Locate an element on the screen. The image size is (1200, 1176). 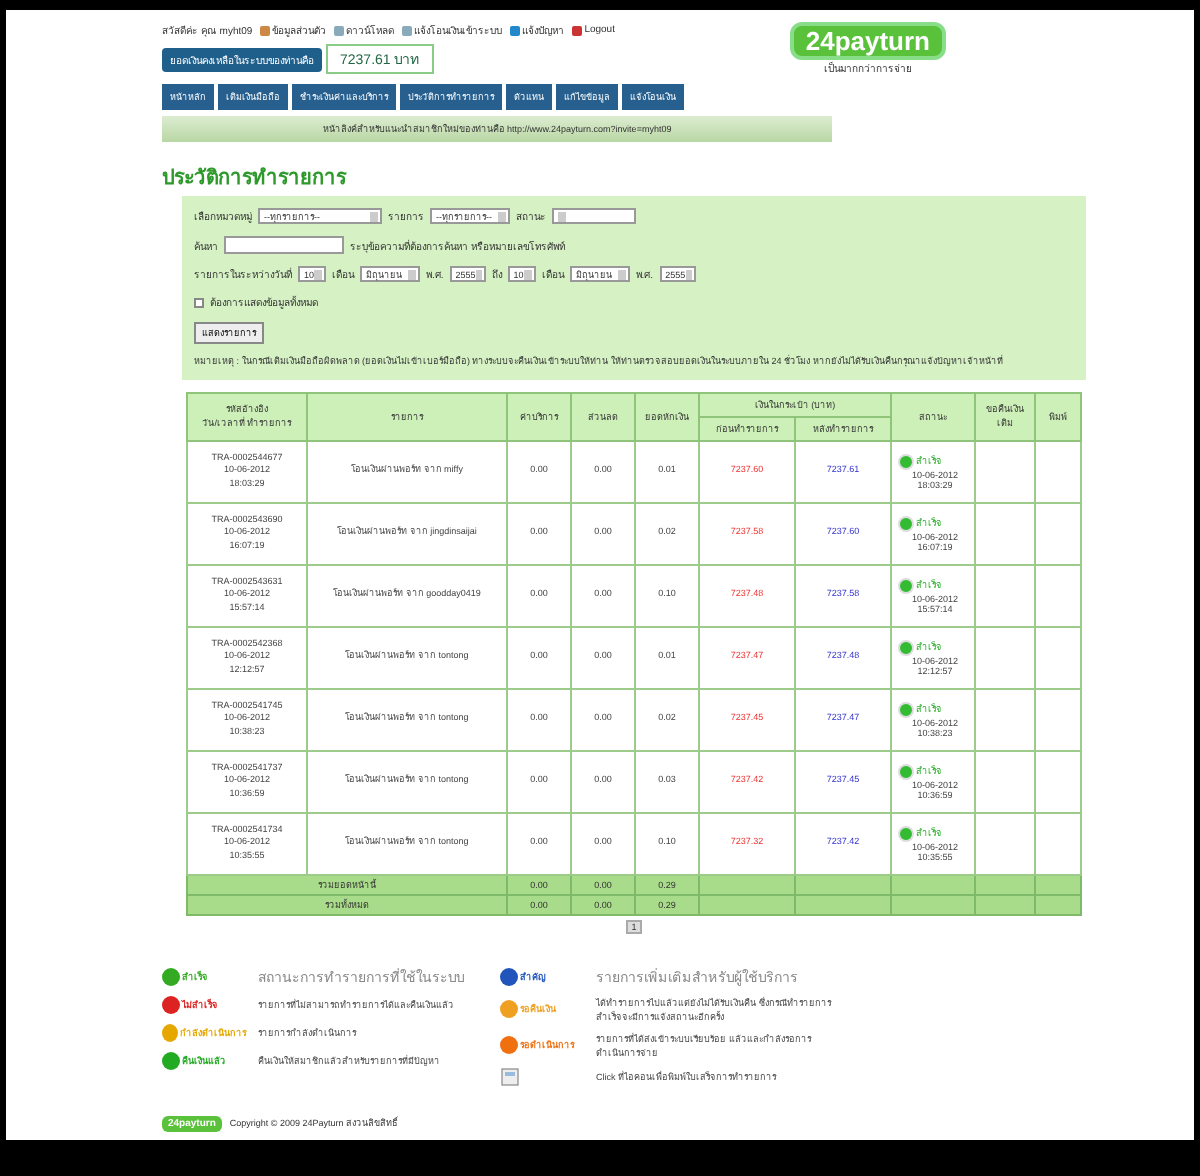
show-all-checkbox is located at coordinates (199, 302).